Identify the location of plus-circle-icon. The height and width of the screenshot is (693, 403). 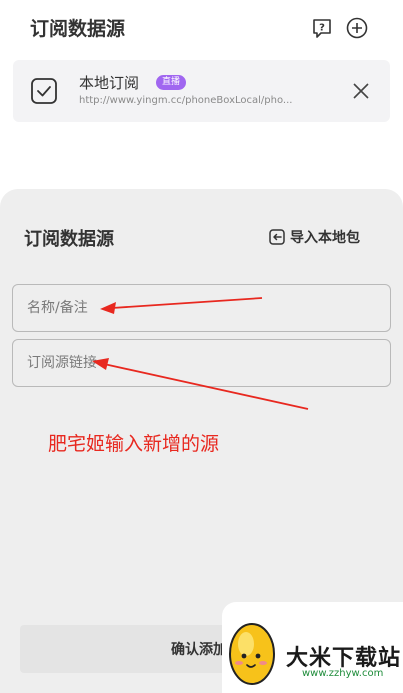
(357, 28).